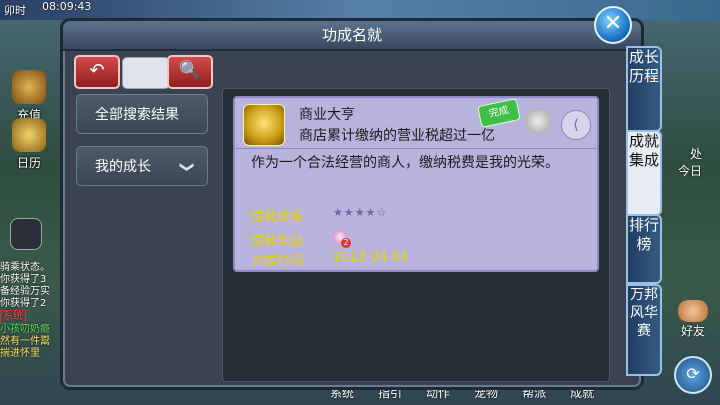  What do you see at coordinates (644, 89) in the screenshot?
I see `tab-growth-history: 成长历程` at bounding box center [644, 89].